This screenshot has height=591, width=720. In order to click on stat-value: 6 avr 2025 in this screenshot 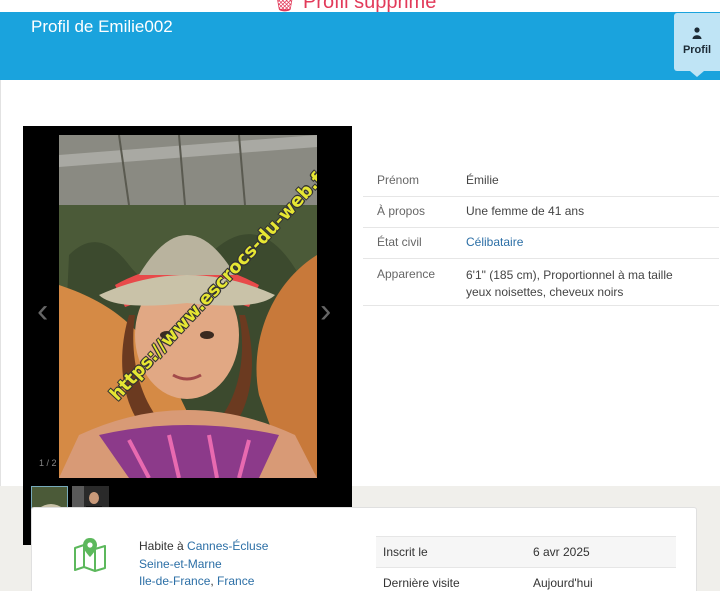, I will do `click(561, 552)`.